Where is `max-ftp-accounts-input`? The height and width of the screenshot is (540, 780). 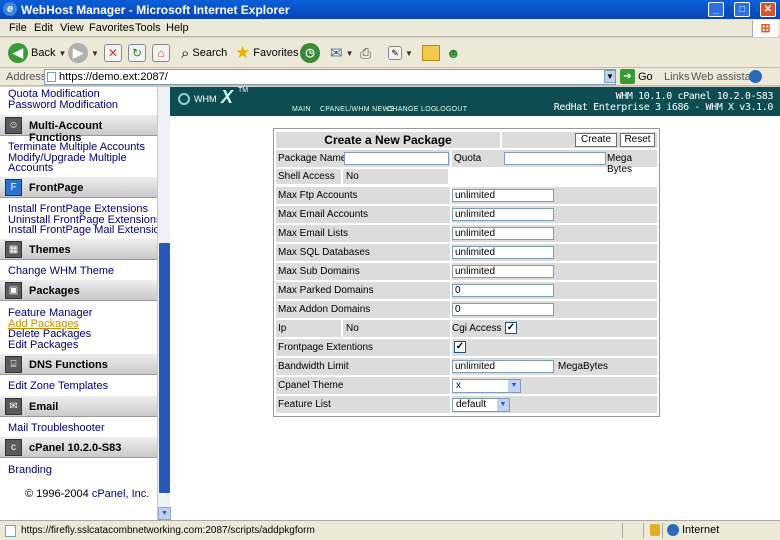
max-ftp-accounts-input is located at coordinates (503, 195).